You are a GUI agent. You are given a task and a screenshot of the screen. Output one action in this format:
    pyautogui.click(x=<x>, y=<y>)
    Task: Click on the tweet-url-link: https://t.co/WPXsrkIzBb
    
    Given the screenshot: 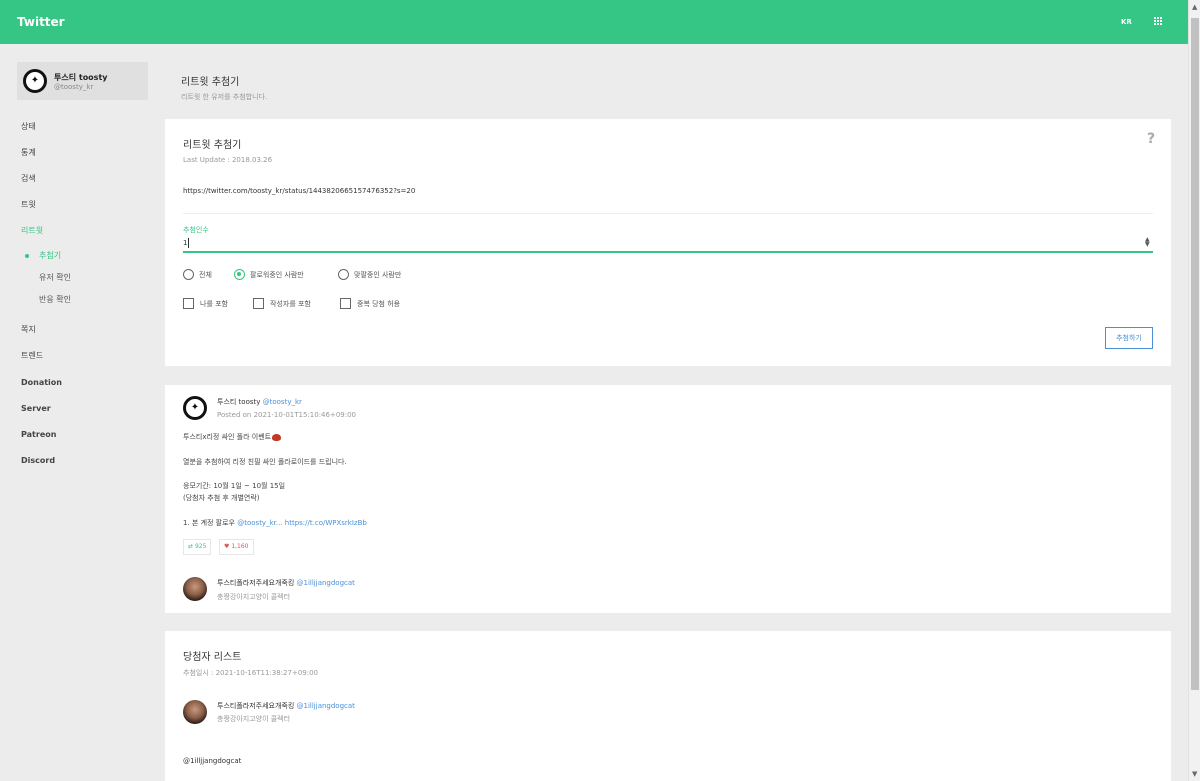 What is the action you would take?
    pyautogui.click(x=326, y=523)
    